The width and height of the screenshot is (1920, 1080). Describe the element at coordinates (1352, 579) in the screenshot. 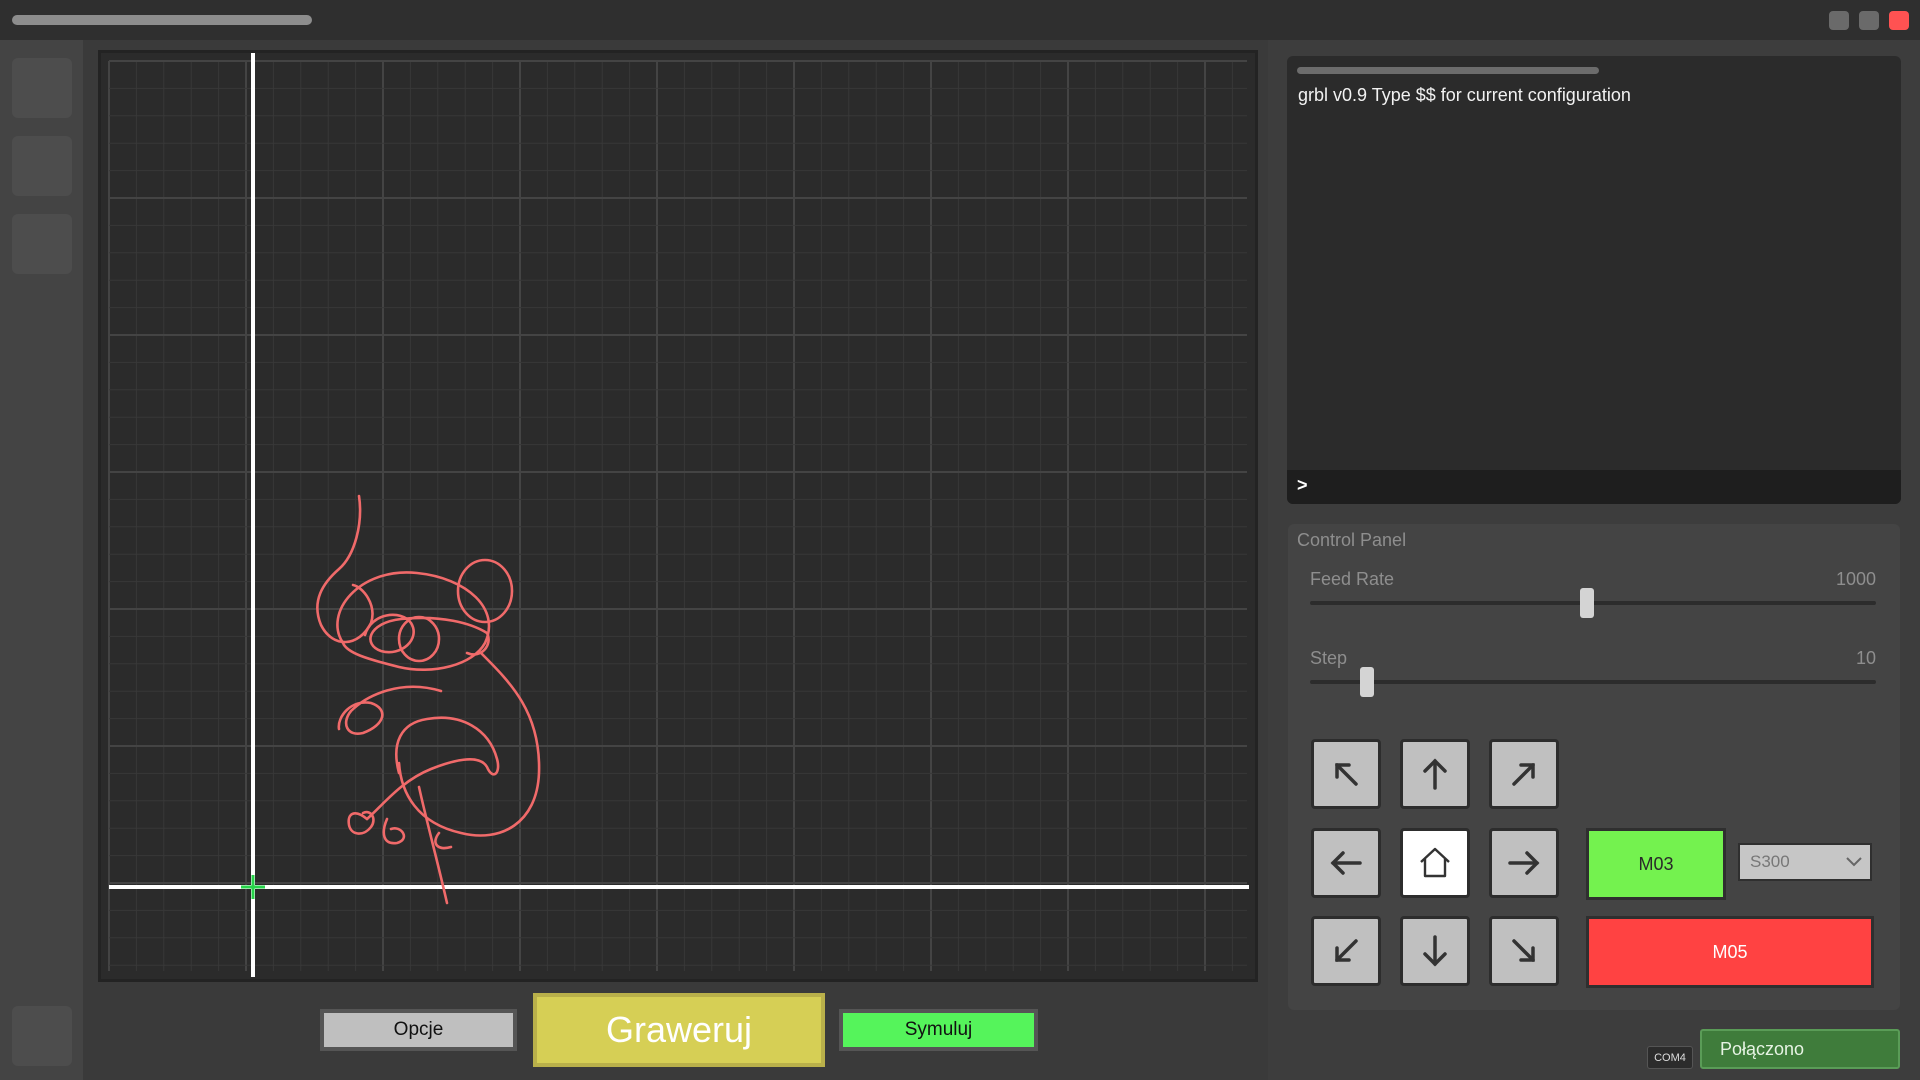

I see `feed-rate-label: Feed Rate` at that location.